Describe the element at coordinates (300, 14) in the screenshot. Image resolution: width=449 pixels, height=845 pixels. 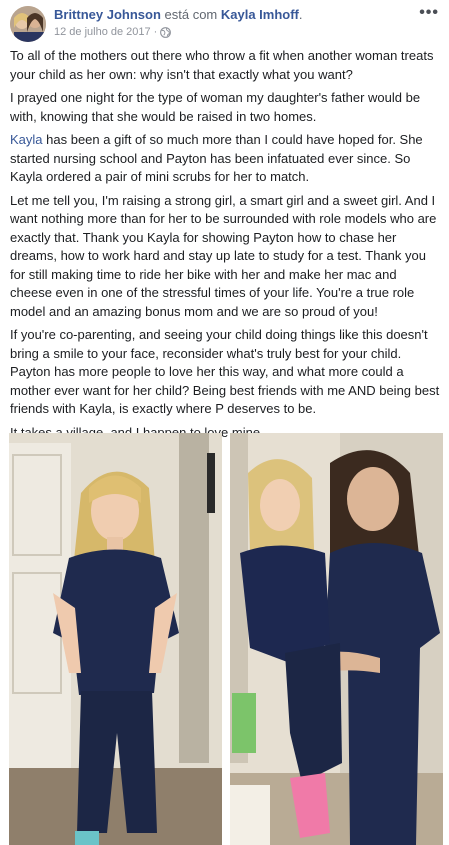
I see `tagged-suffix: .` at that location.